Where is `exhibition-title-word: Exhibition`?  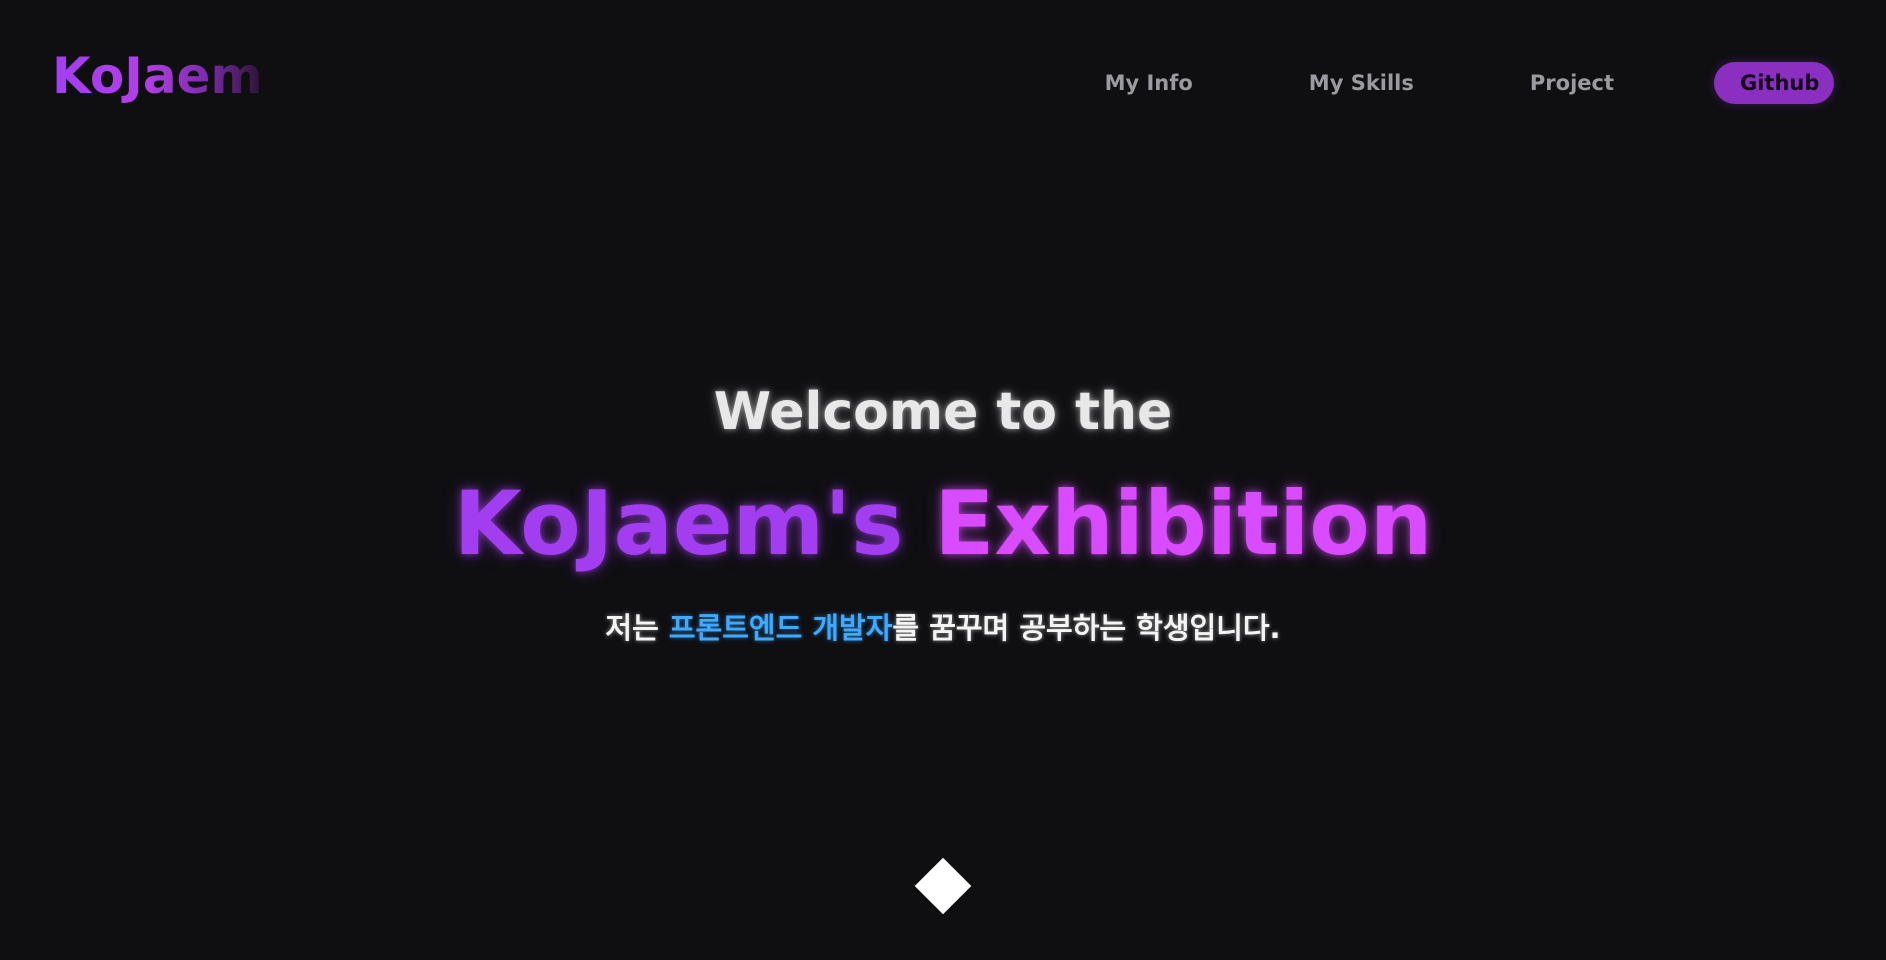
exhibition-title-word: Exhibition is located at coordinates (1183, 523).